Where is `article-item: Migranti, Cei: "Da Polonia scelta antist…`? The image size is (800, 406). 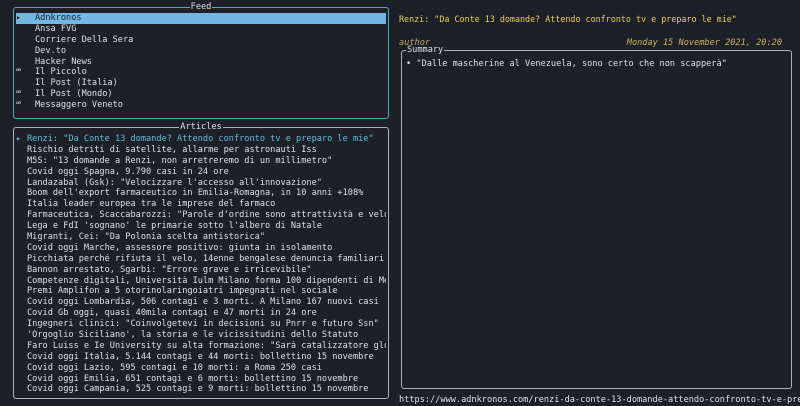
article-item: Migranti, Cei: "Da Polonia scelta antist… is located at coordinates (201, 237).